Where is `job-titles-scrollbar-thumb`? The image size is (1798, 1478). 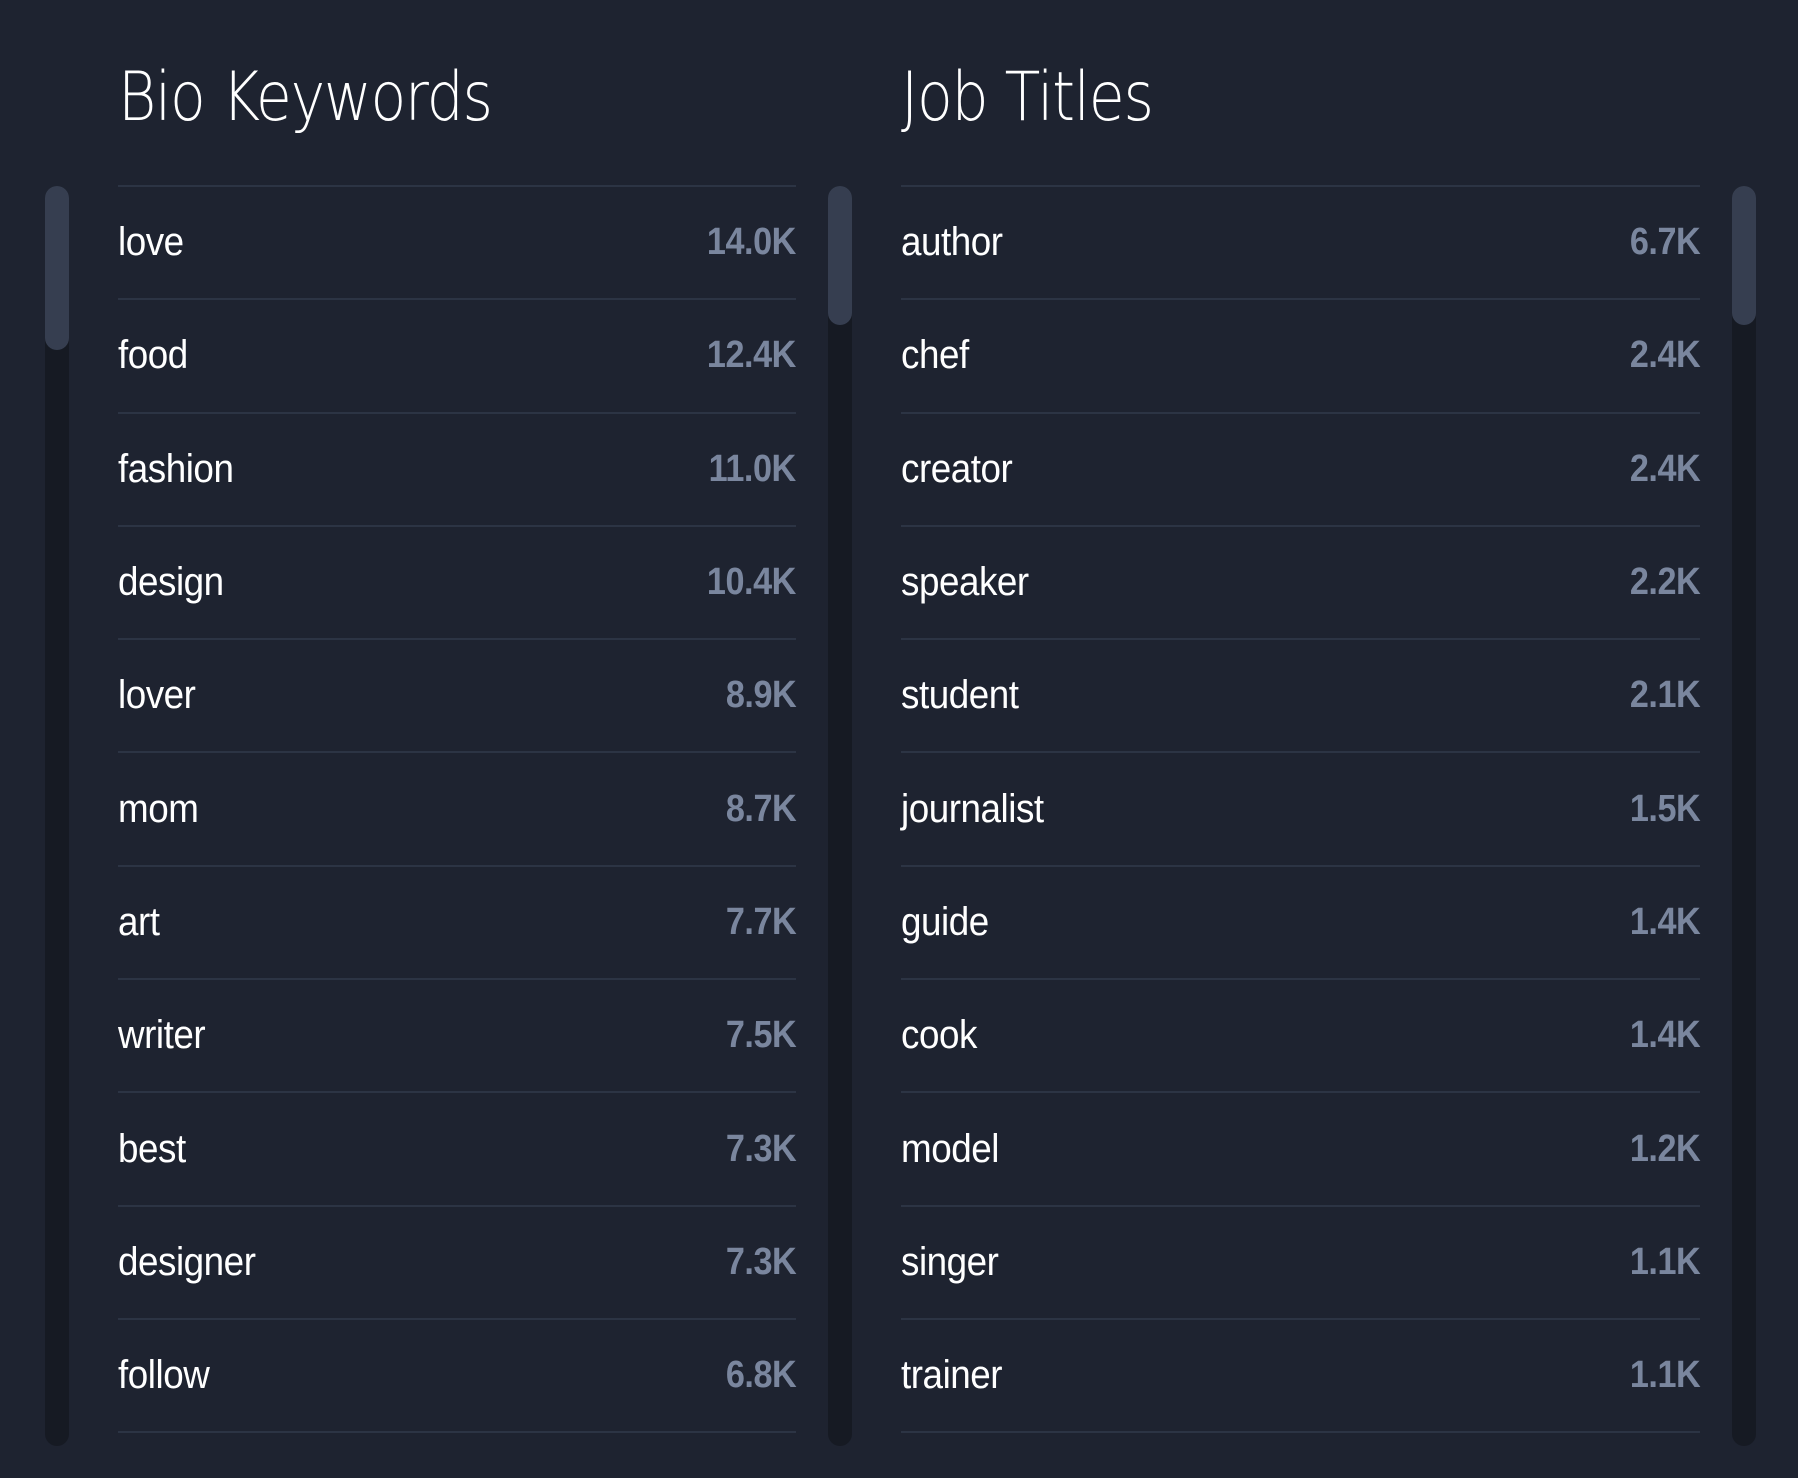
job-titles-scrollbar-thumb is located at coordinates (1744, 255).